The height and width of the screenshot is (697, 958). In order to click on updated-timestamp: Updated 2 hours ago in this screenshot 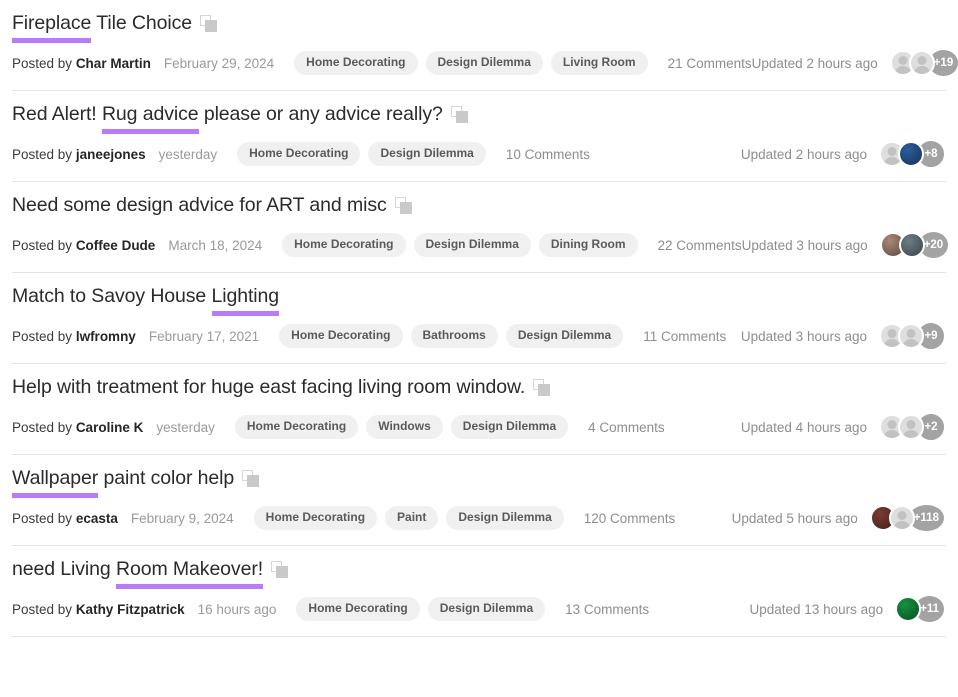, I will do `click(814, 63)`.